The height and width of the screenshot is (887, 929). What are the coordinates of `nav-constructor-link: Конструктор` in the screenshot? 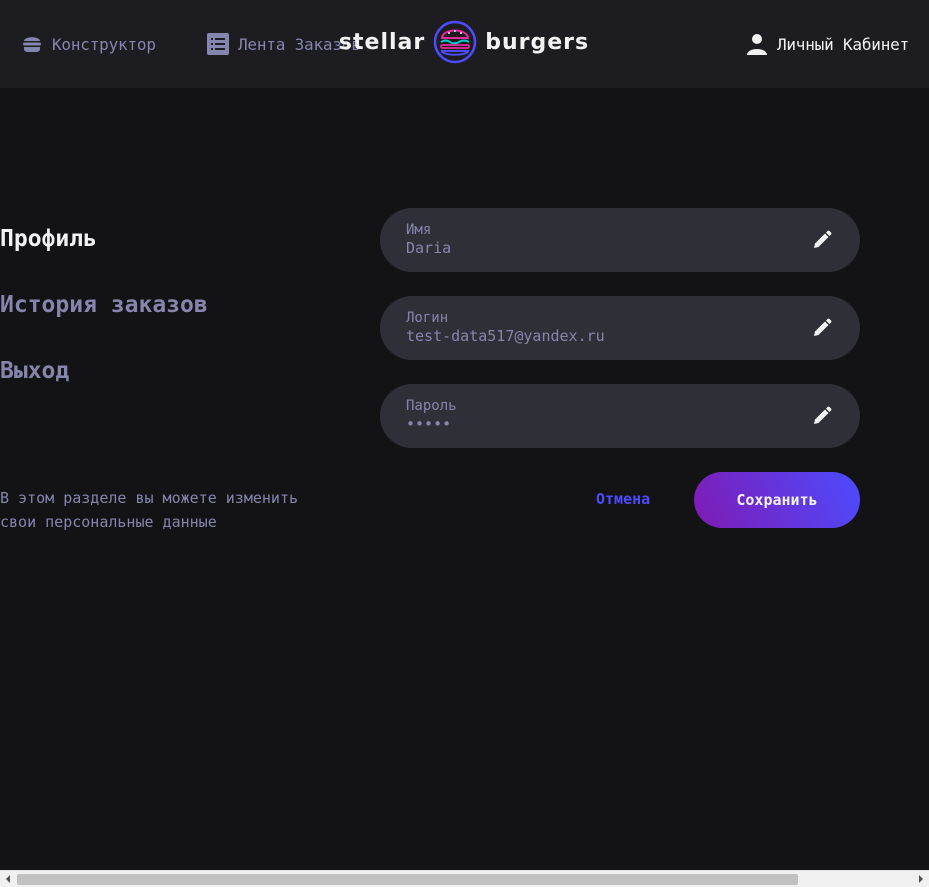 It's located at (88, 44).